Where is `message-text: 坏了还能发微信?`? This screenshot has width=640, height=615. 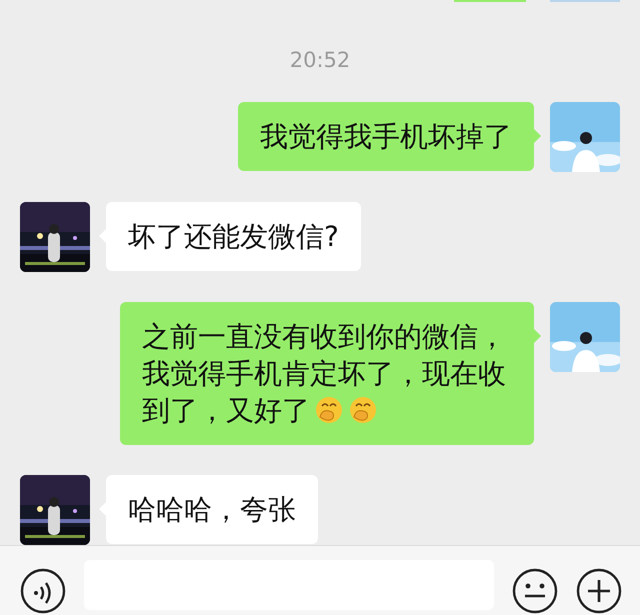 message-text: 坏了还能发微信? is located at coordinates (233, 236).